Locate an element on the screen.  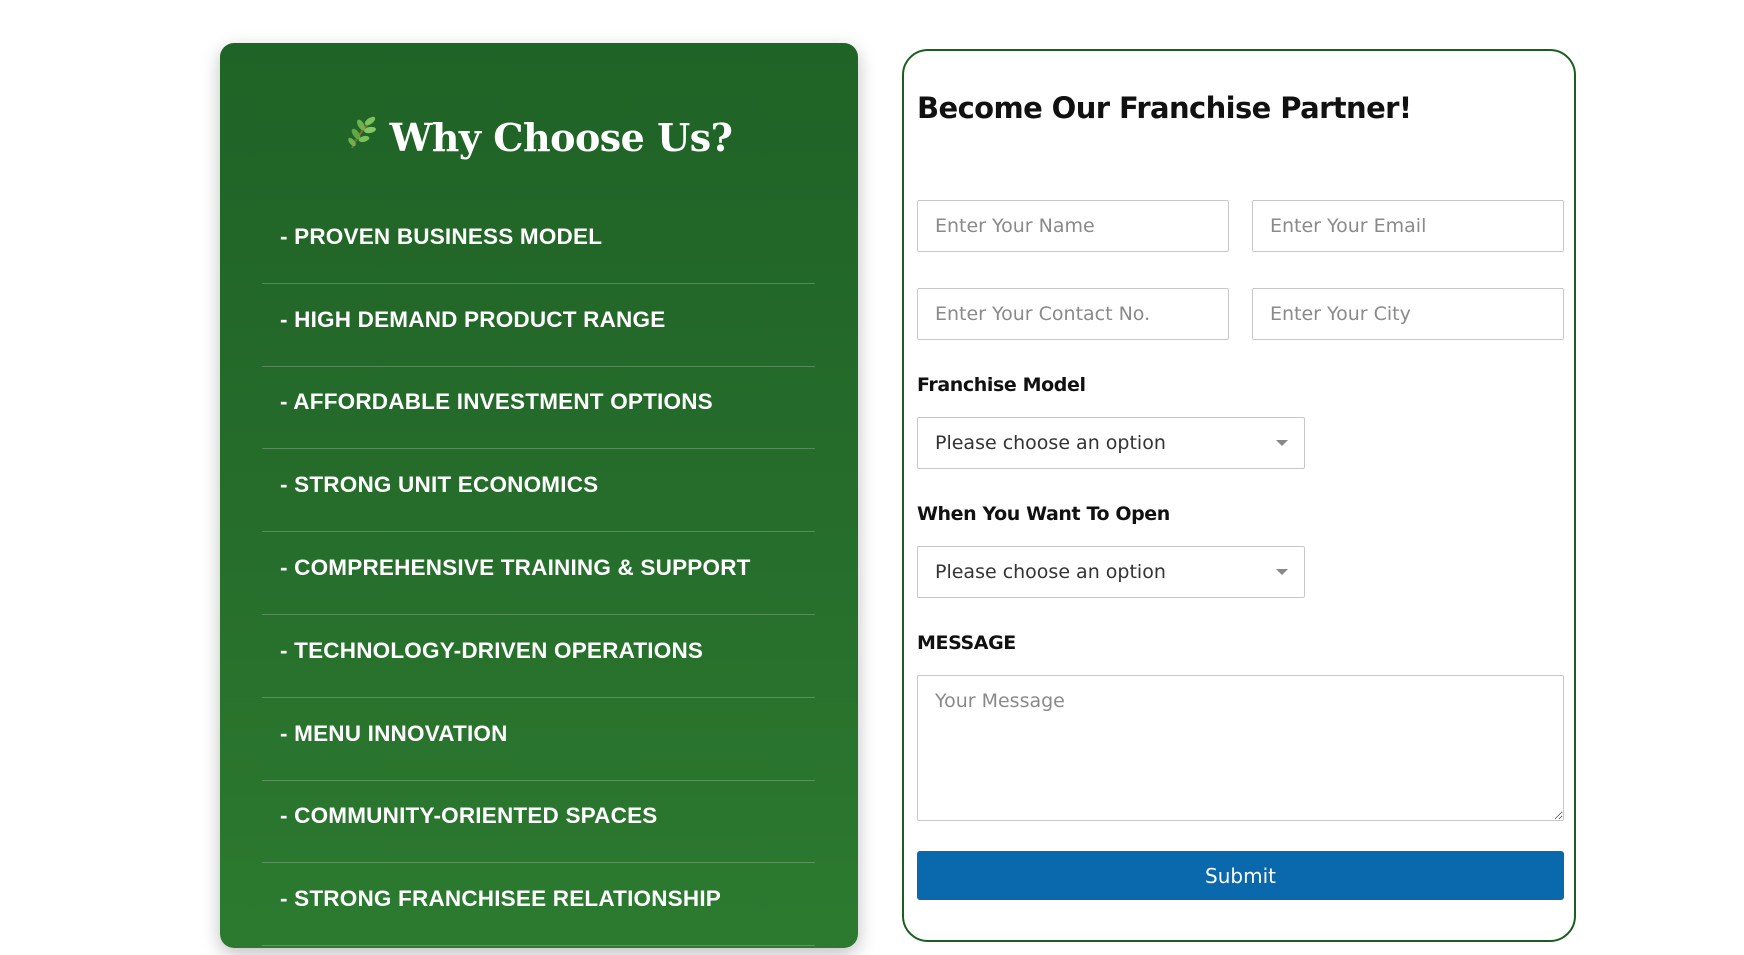
why-choose-us-title-text: Why Choose Us? is located at coordinates (561, 137).